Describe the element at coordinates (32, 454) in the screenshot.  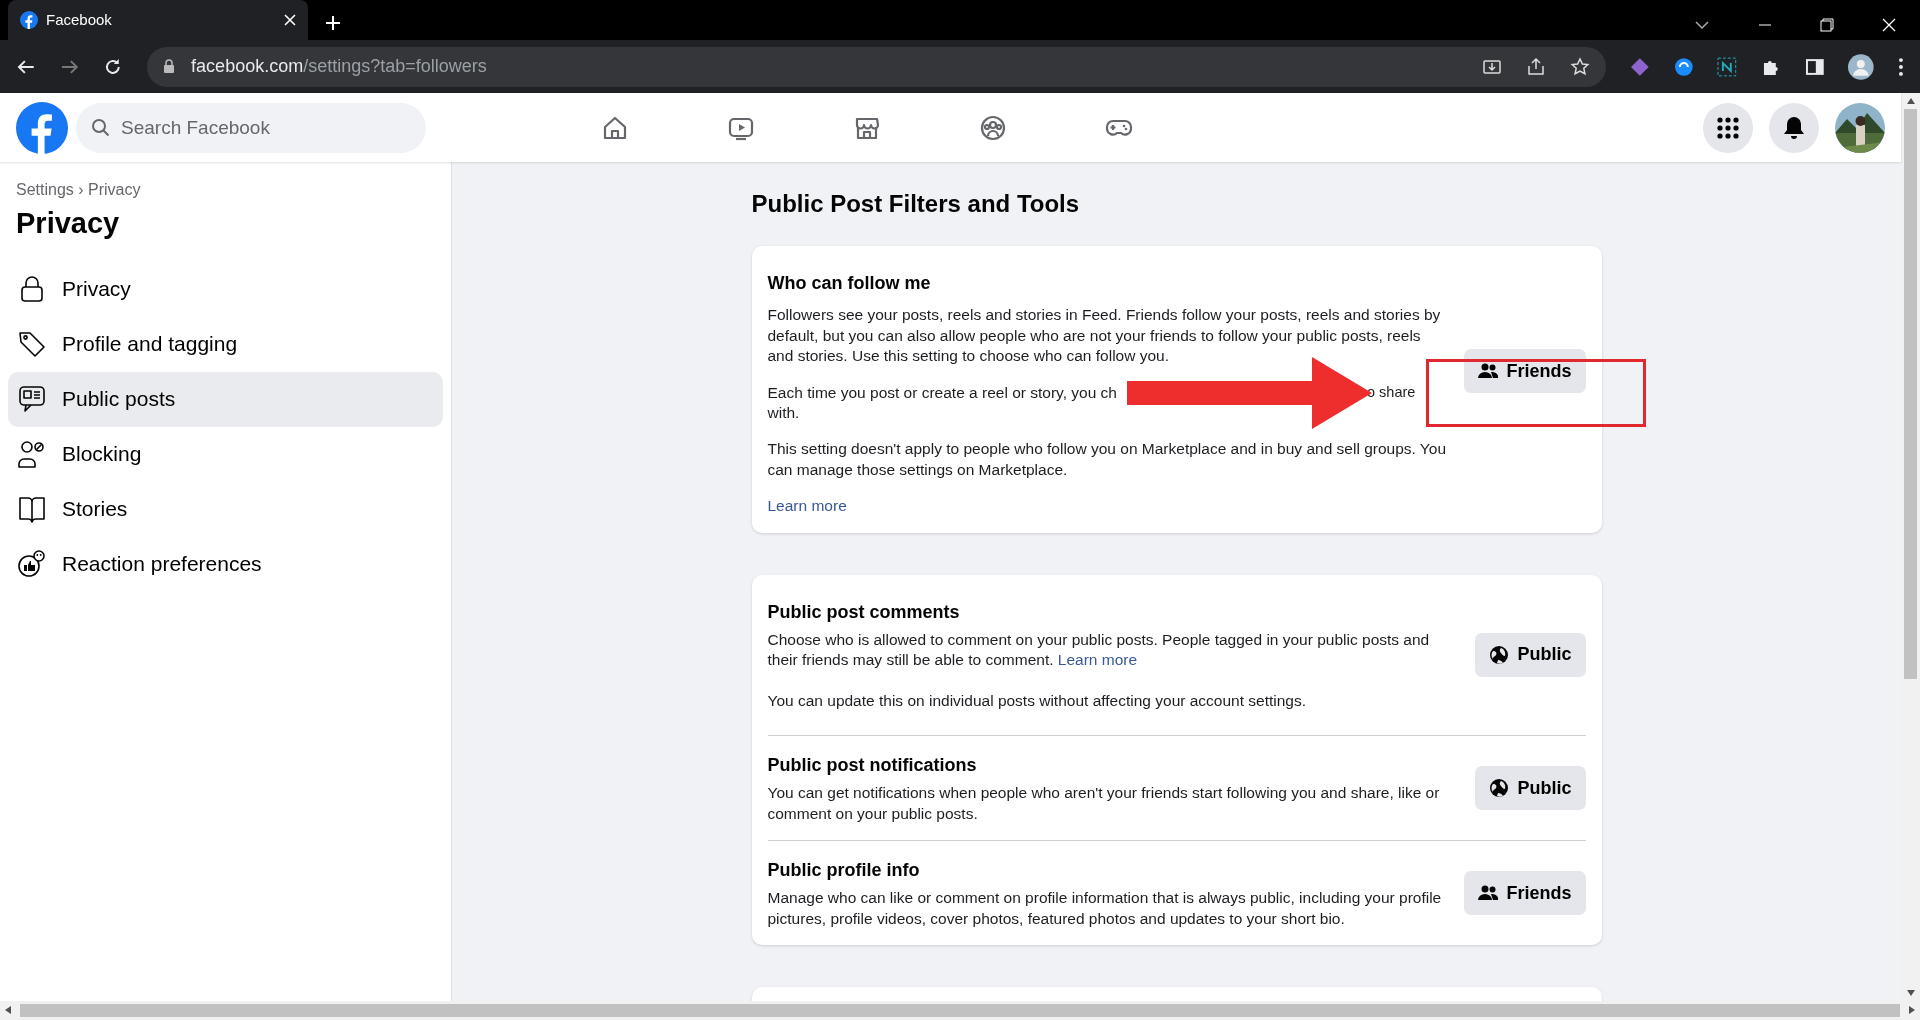
I see `person-blocked-icon` at that location.